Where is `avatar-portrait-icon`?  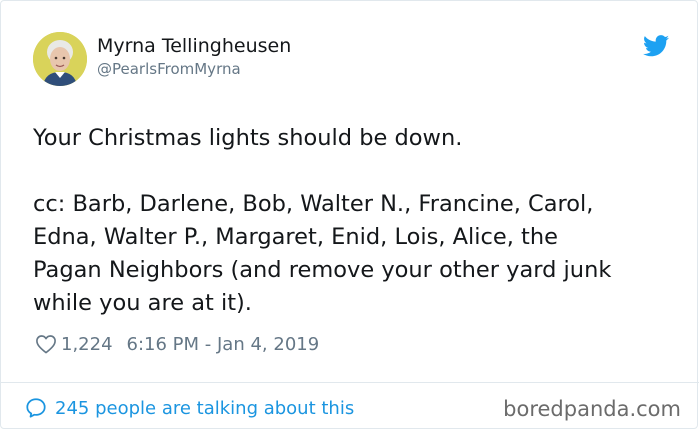
avatar-portrait-icon is located at coordinates (60, 59).